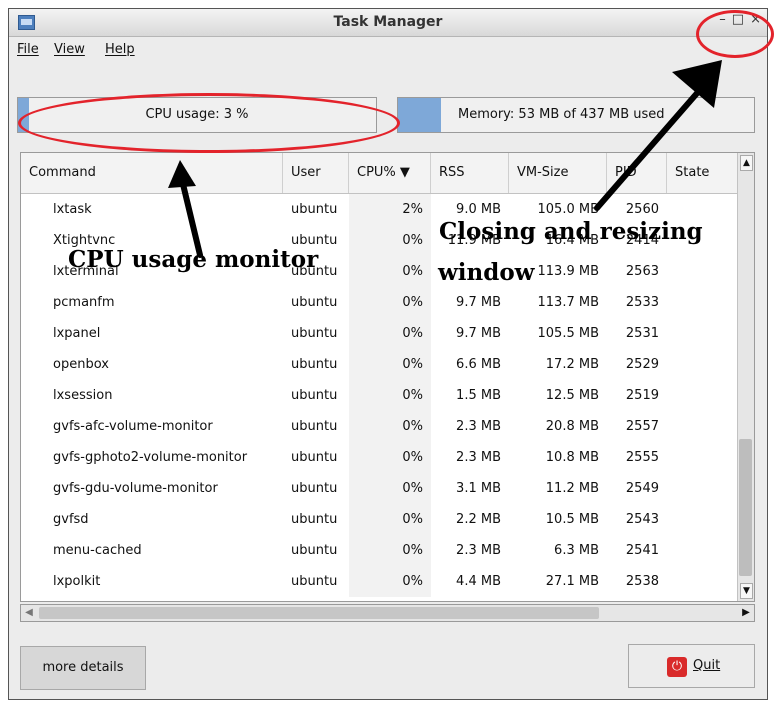  What do you see at coordinates (561, 114) in the screenshot?
I see `memory-usage-label: Memory: 53 MB of 437 MB used` at bounding box center [561, 114].